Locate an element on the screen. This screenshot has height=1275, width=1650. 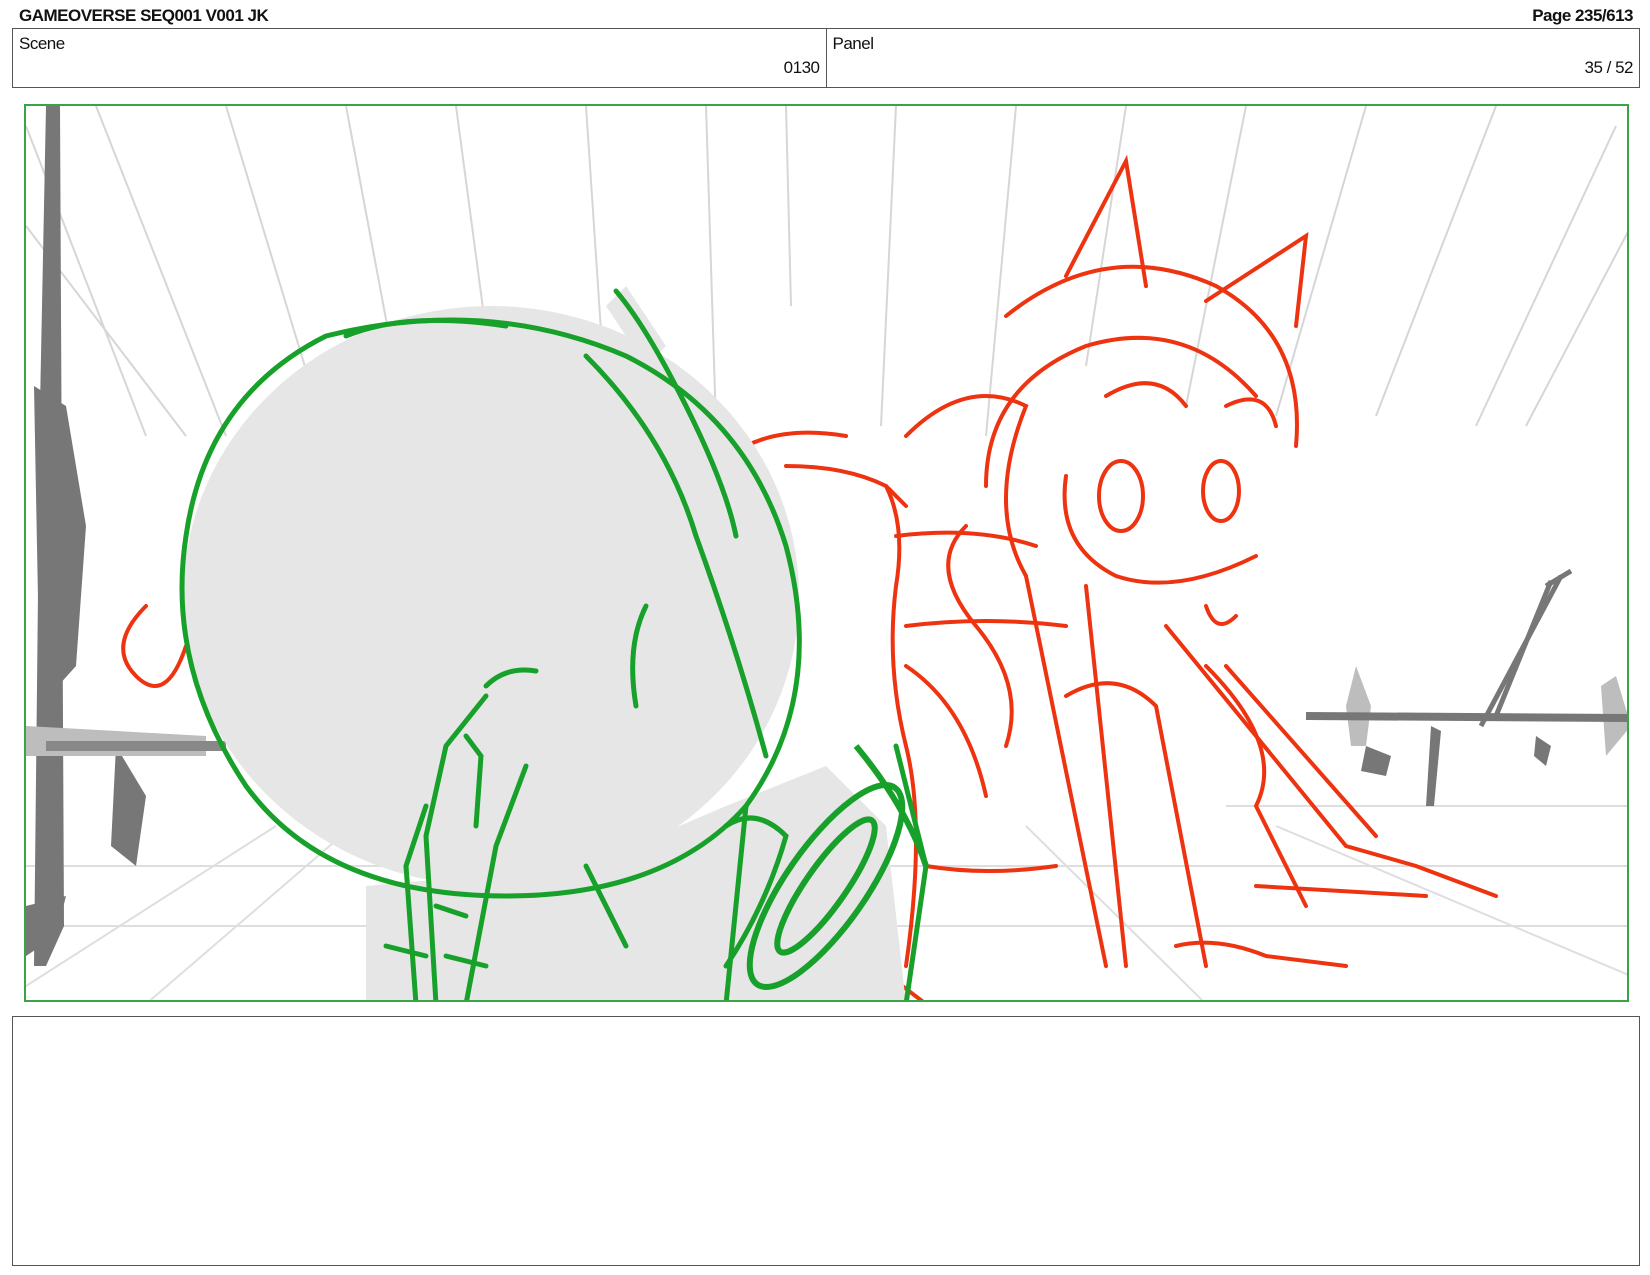
scene-panel-info-table: Scene 0130 Panel 35 / 52 is located at coordinates (826, 58).